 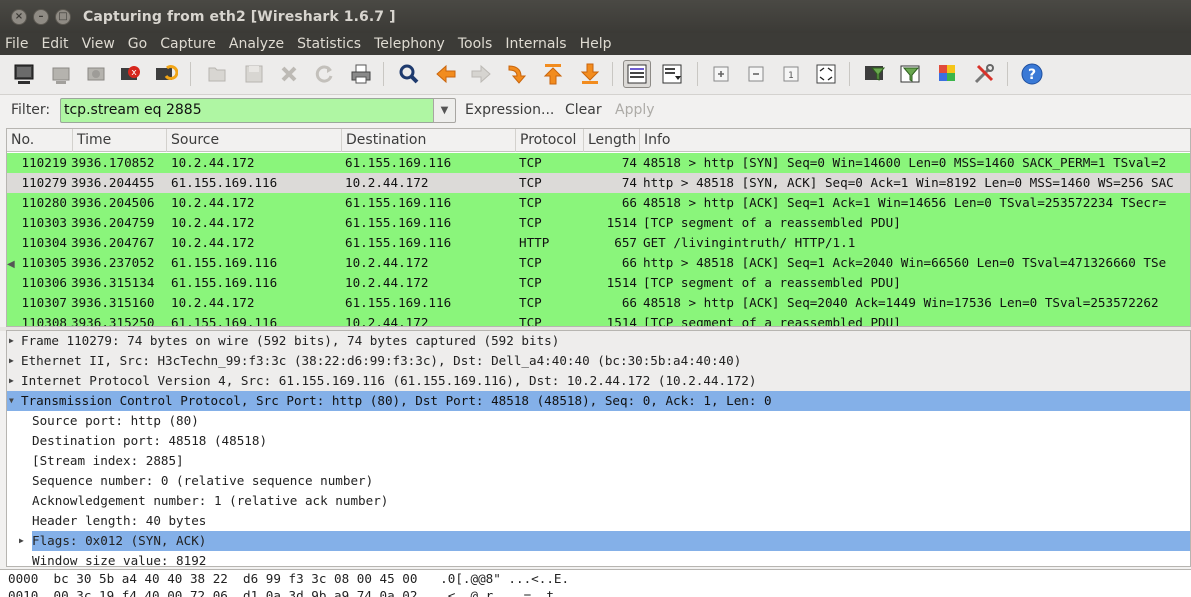 I want to click on detail-row: [Stream index: 2885], so click(x=598, y=461).